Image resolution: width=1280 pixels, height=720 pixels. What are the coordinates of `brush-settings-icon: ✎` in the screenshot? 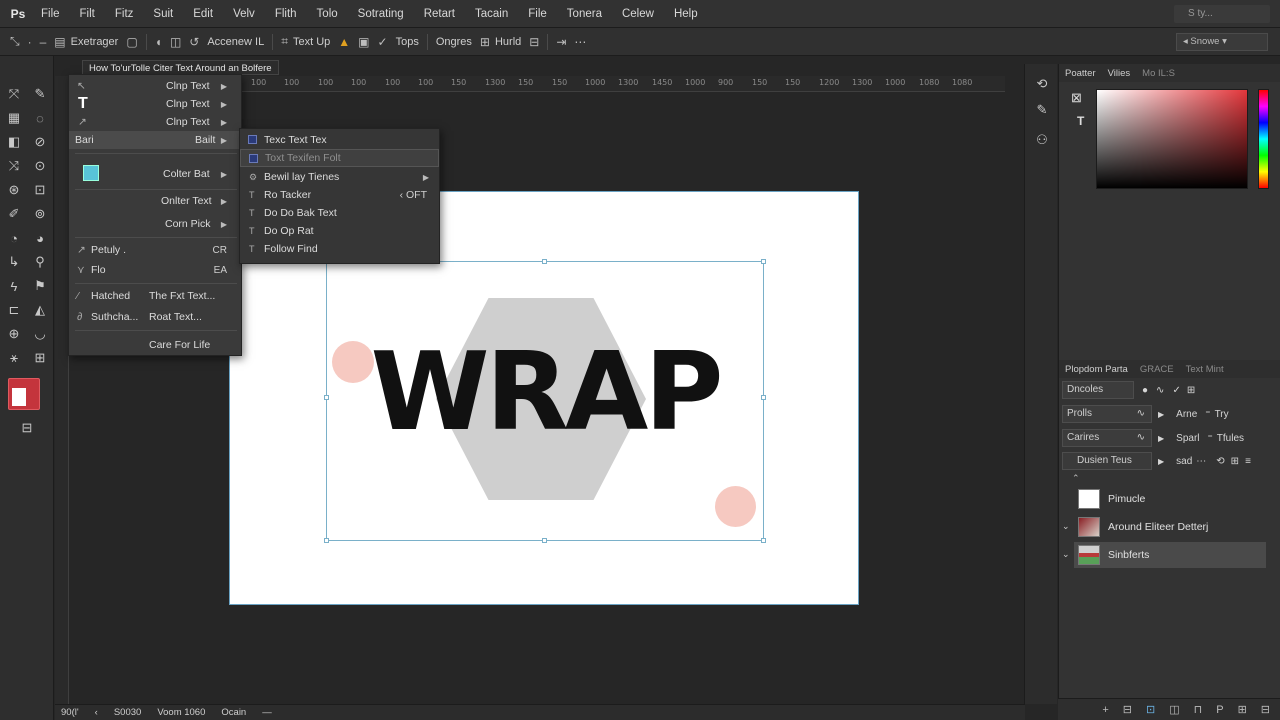 It's located at (1042, 111).